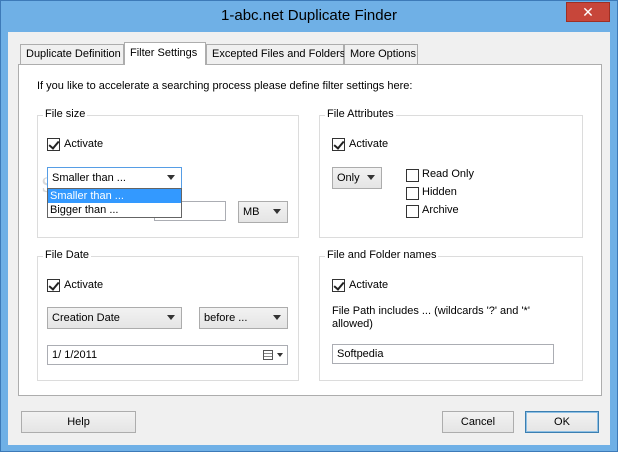 This screenshot has width=618, height=452. I want to click on file-date-title: File Date, so click(67, 255).